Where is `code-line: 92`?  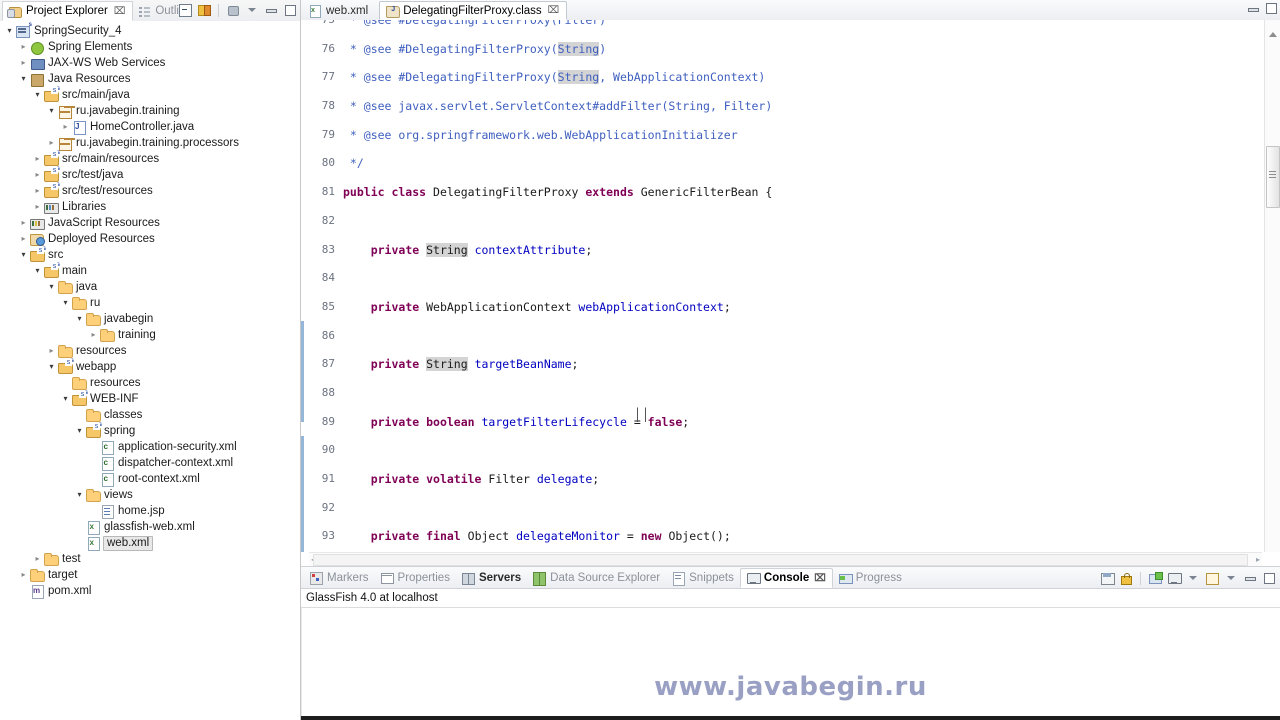
code-line: 92 is located at coordinates (781, 508).